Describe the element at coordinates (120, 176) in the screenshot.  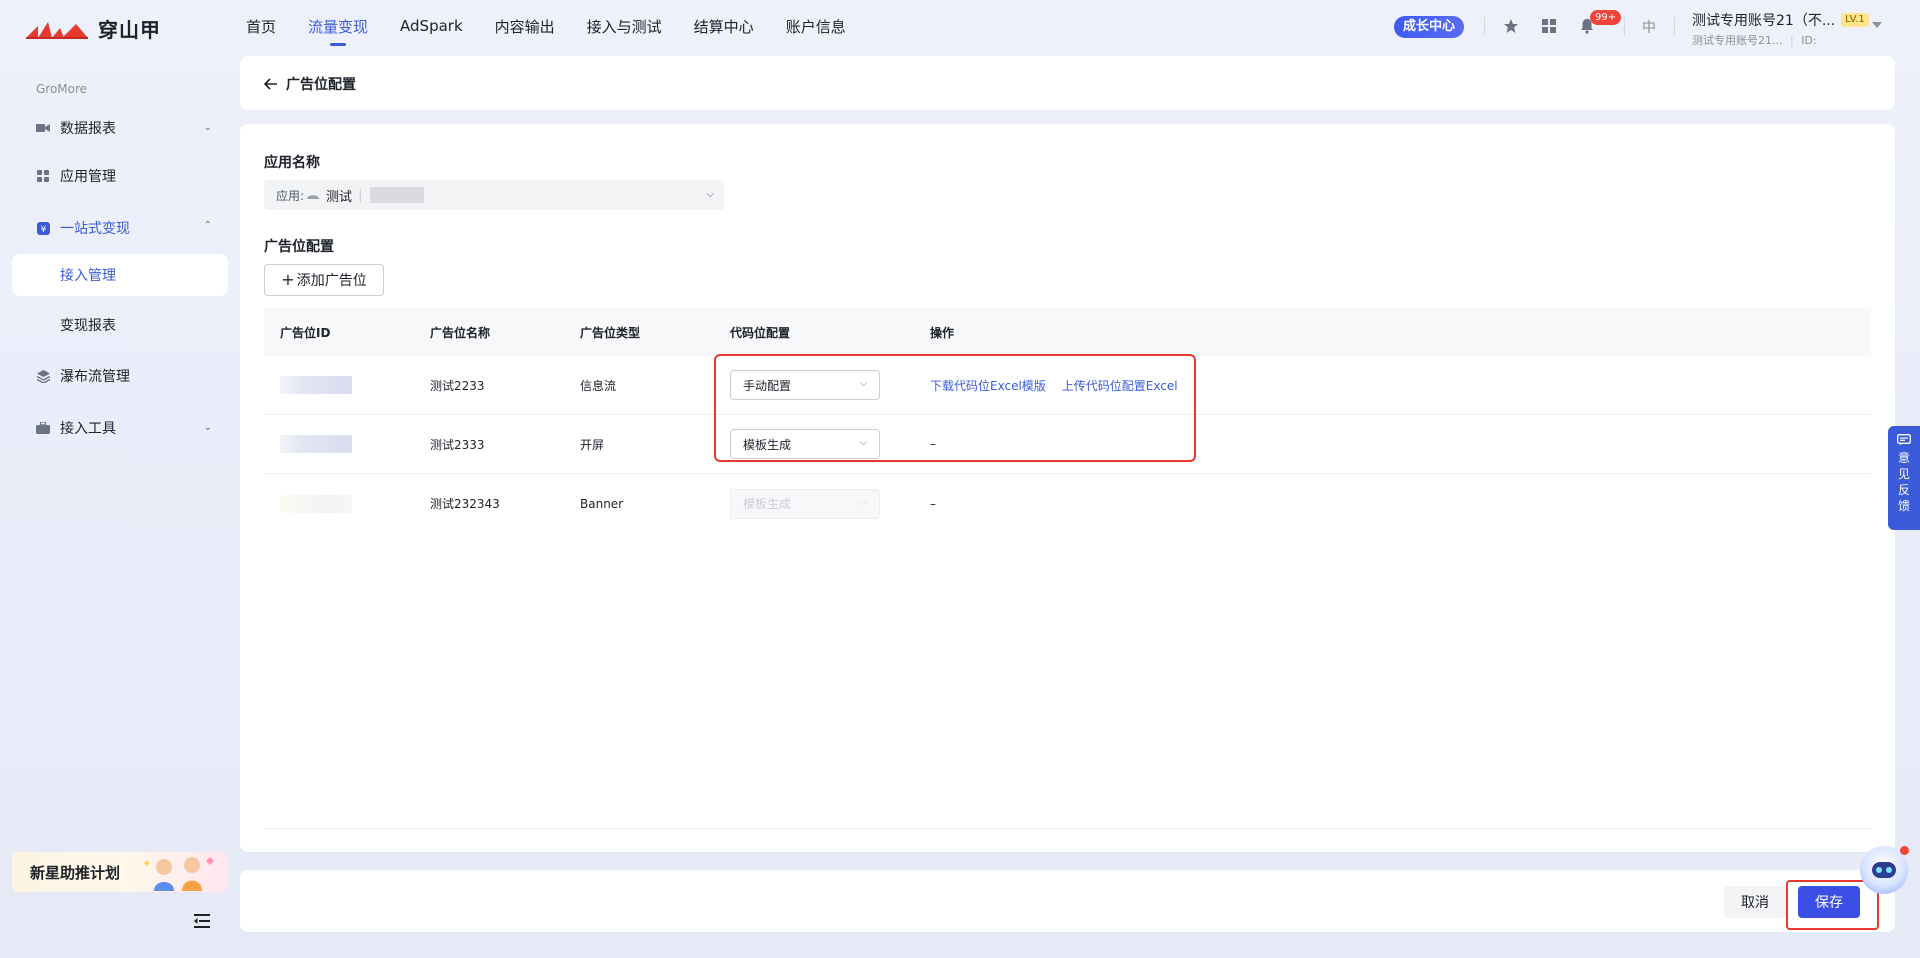
I see `sidebar-item-app-management: 应用管理` at that location.